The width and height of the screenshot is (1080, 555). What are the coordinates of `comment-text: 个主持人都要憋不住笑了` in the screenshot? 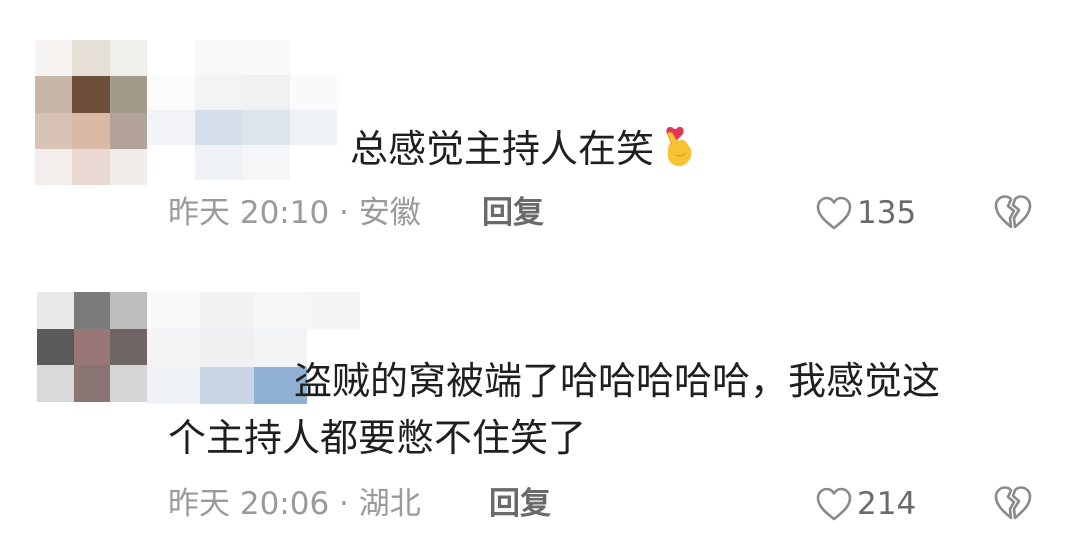 It's located at (377, 438).